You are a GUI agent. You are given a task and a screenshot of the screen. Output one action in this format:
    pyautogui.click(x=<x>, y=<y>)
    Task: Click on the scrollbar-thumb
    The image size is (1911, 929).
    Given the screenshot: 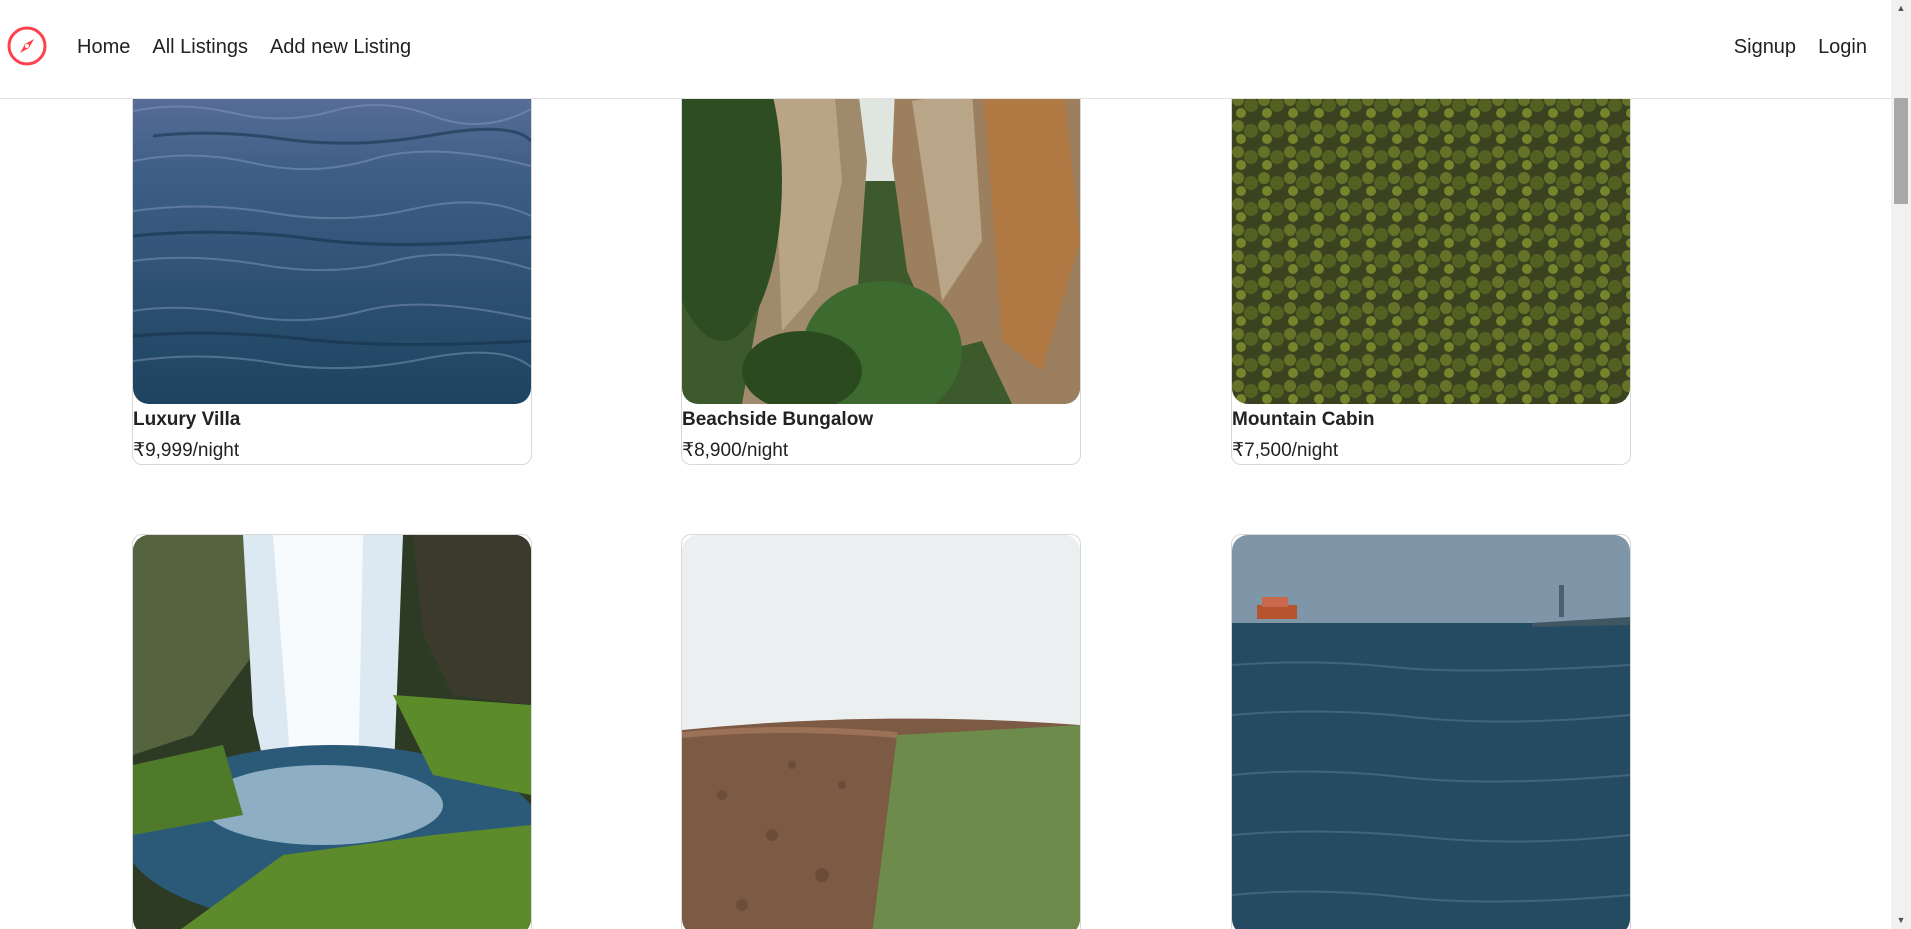 What is the action you would take?
    pyautogui.click(x=1901, y=151)
    